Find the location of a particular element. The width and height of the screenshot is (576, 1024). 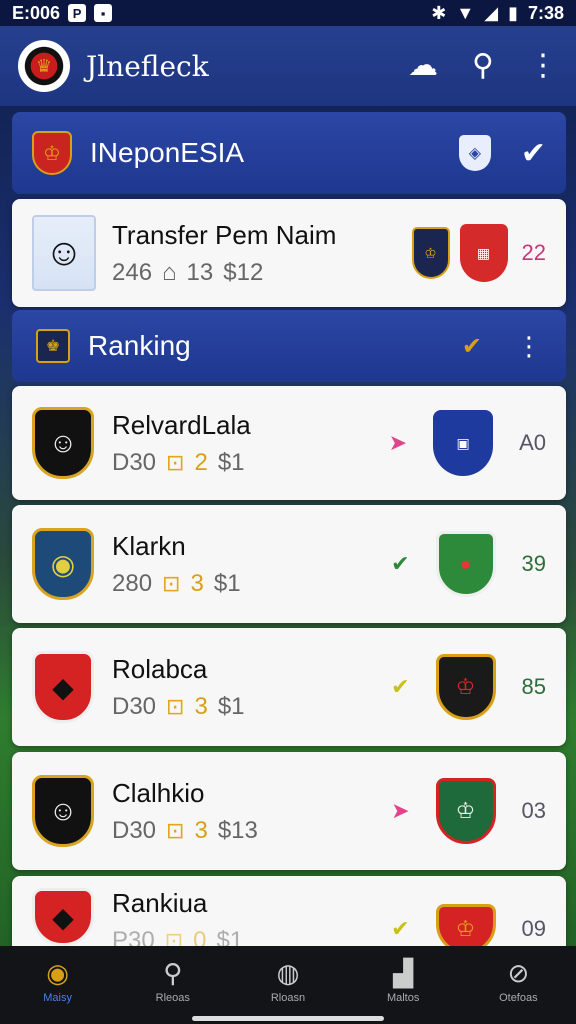

nav-label: Rleoas is located at coordinates (172, 998).